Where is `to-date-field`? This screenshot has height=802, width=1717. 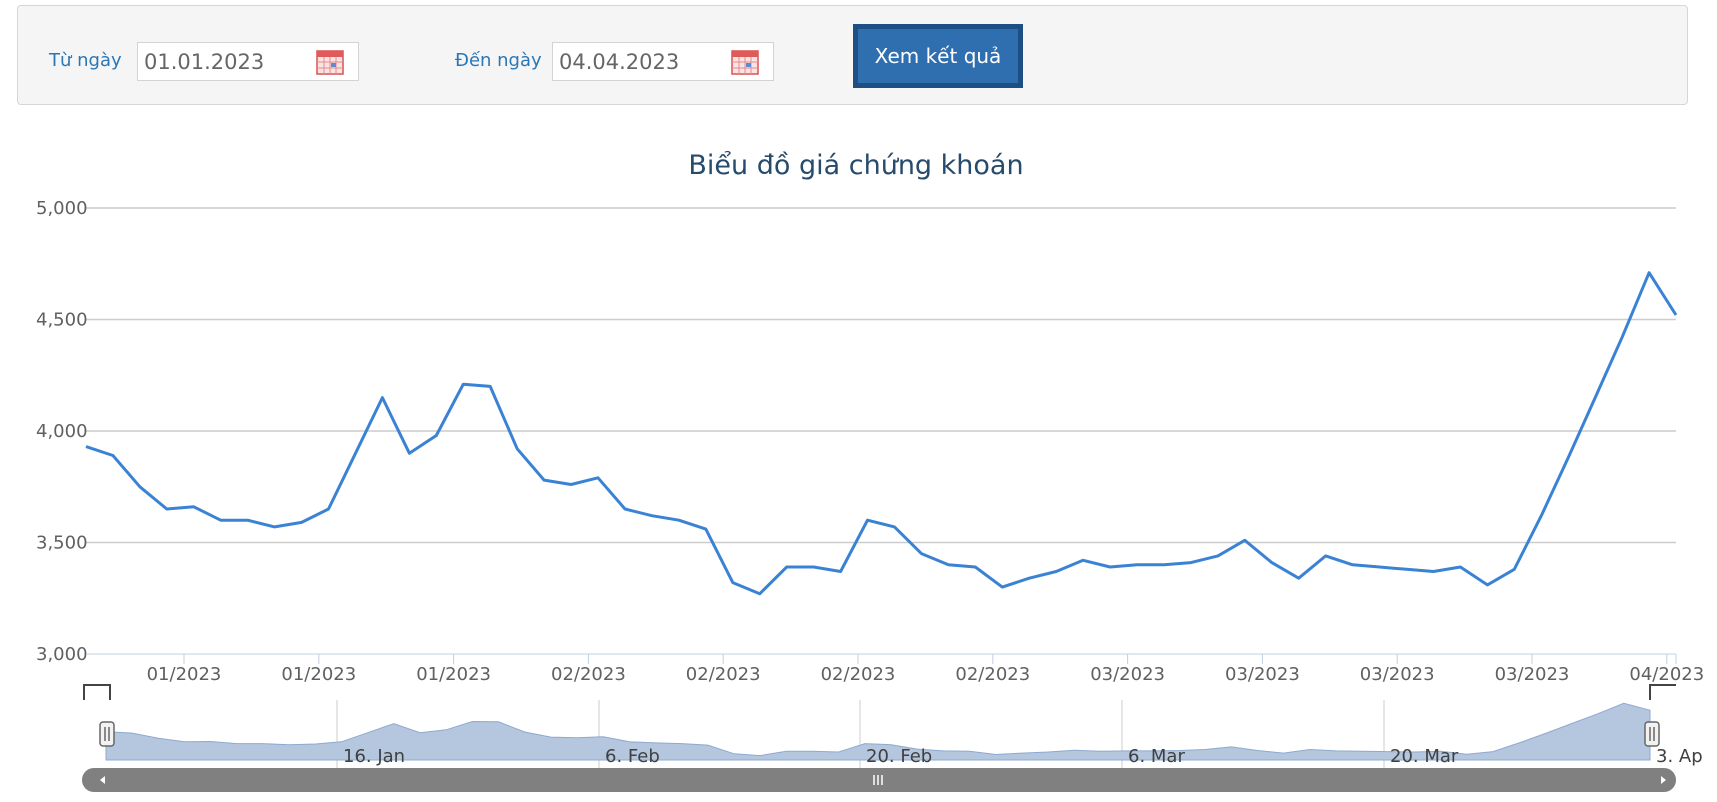 to-date-field is located at coordinates (663, 61).